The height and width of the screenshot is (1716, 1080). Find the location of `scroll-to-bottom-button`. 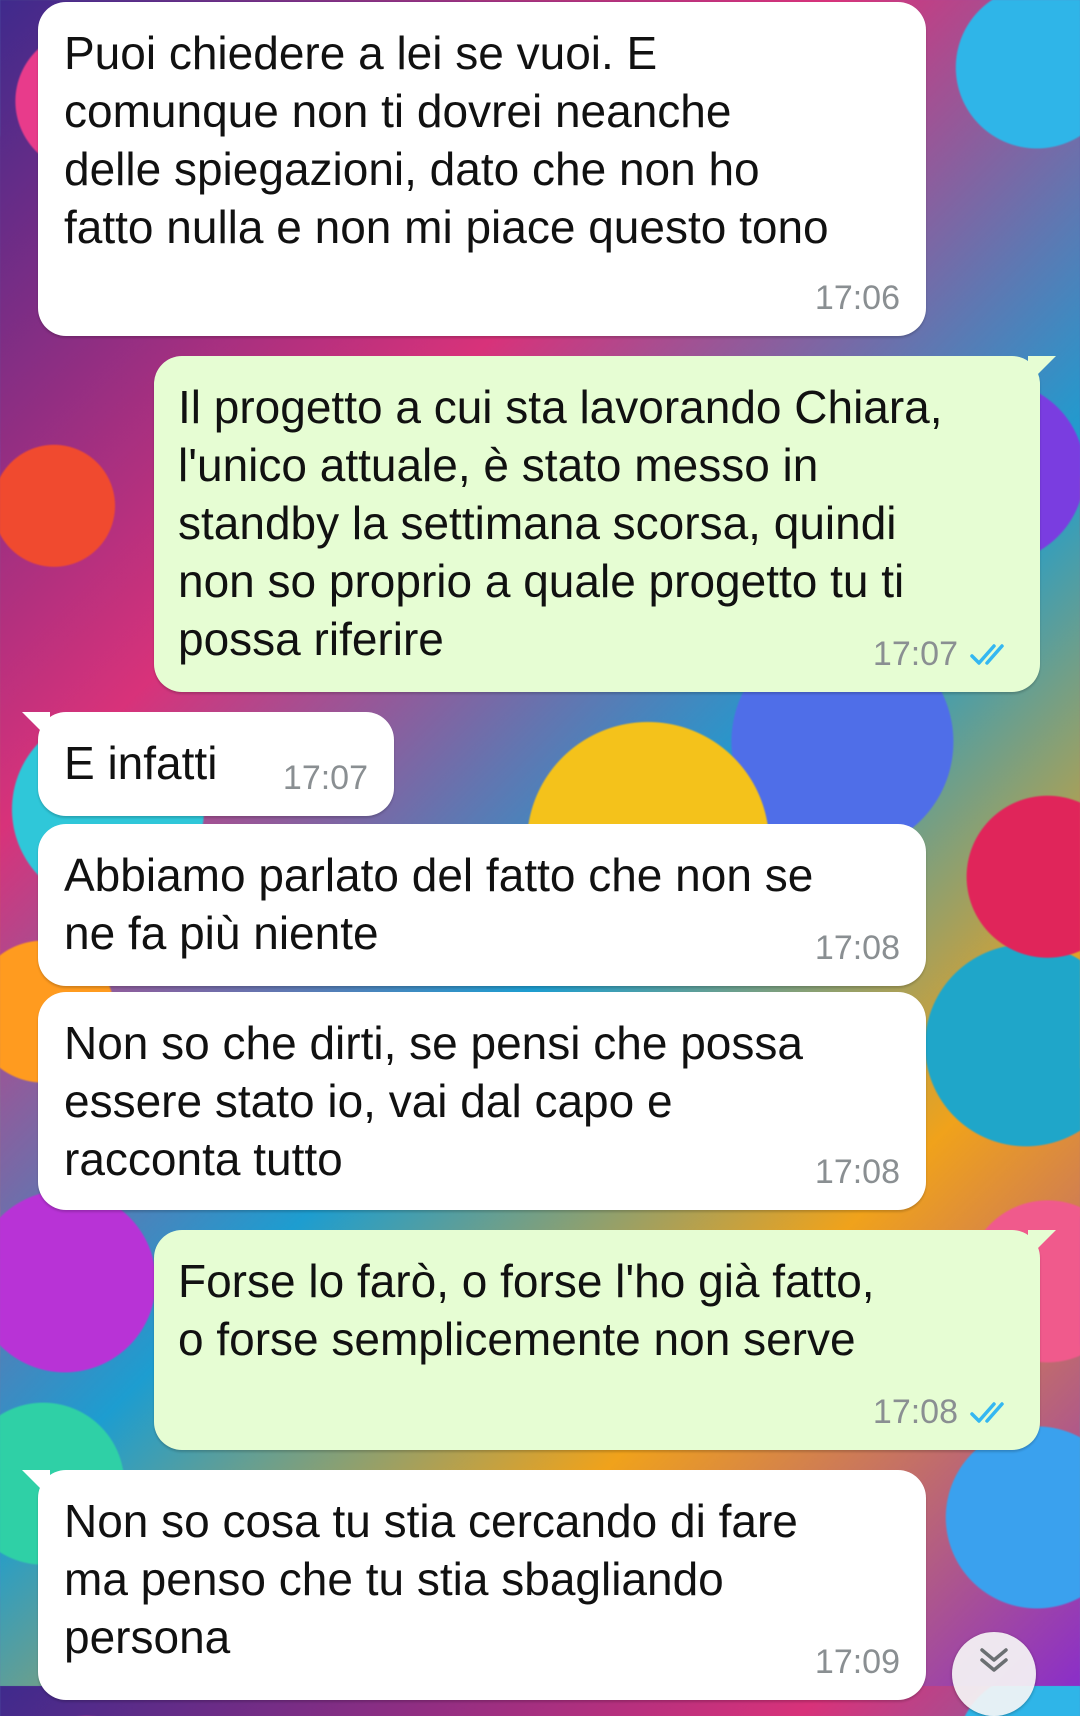

scroll-to-bottom-button is located at coordinates (994, 1674).